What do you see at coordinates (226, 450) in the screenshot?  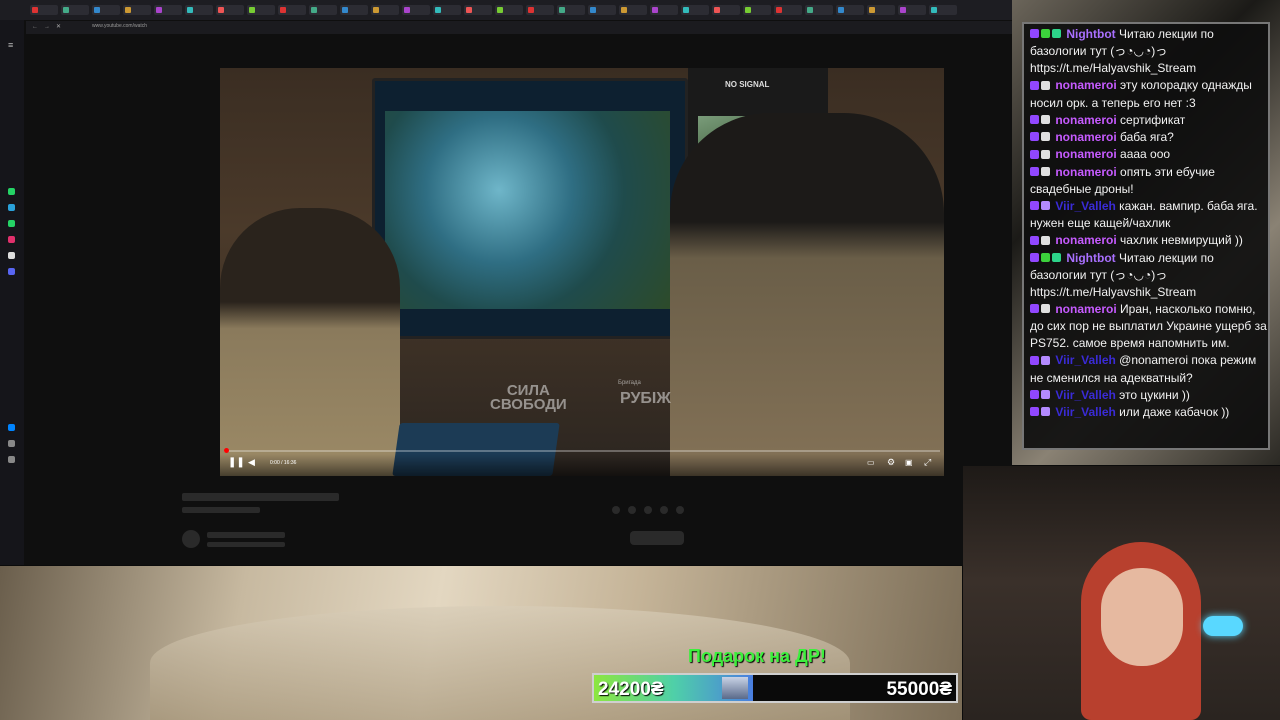 I see `progress-scrubber` at bounding box center [226, 450].